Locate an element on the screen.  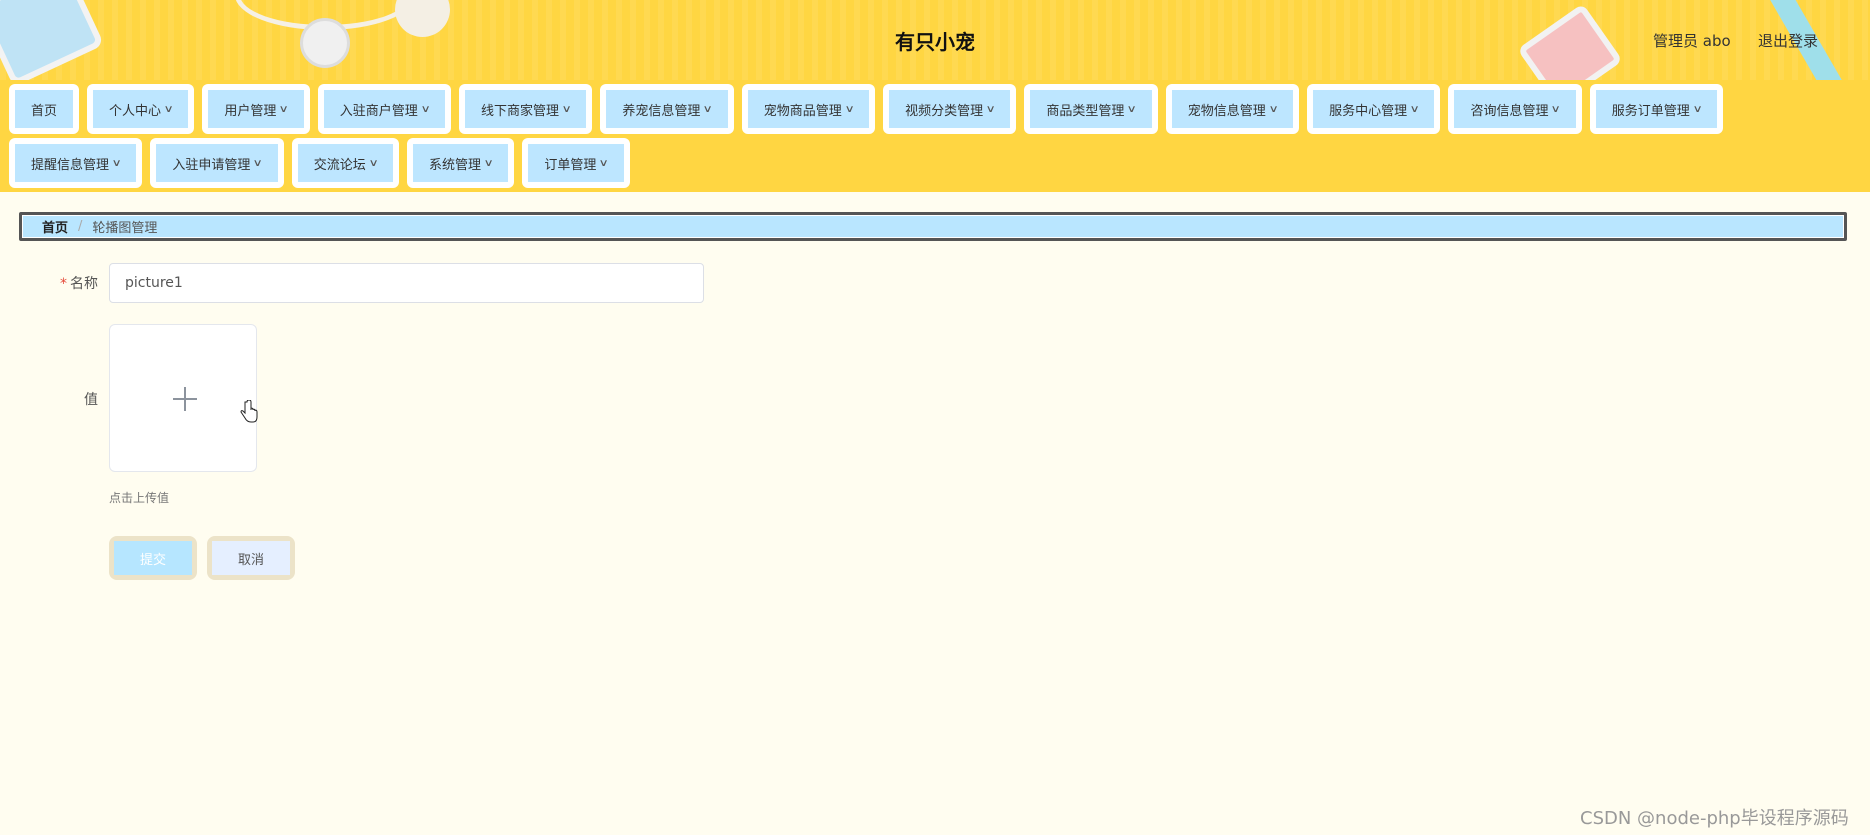
cancel-button: 取消 is located at coordinates (251, 558).